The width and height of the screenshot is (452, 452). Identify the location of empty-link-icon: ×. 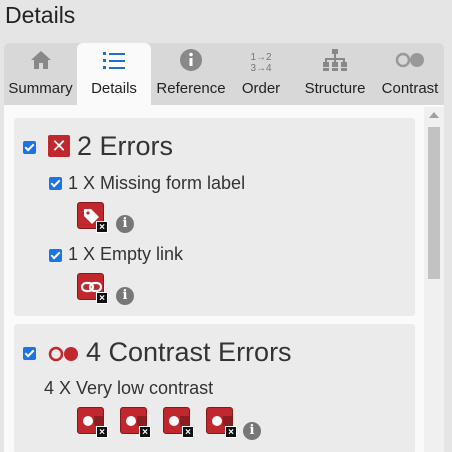
(92, 288).